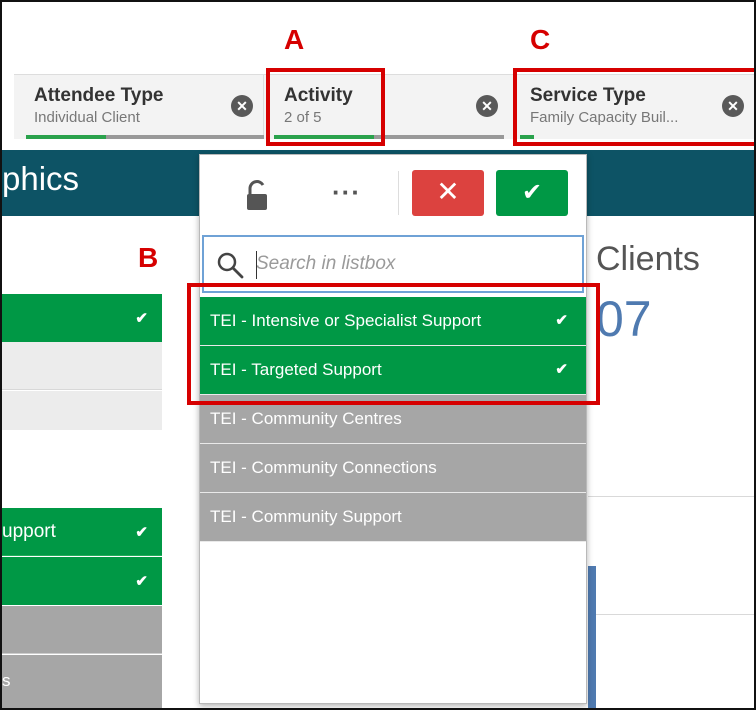 The height and width of the screenshot is (710, 756). Describe the element at coordinates (148, 257) in the screenshot. I see `annotation-label-b: B` at that location.